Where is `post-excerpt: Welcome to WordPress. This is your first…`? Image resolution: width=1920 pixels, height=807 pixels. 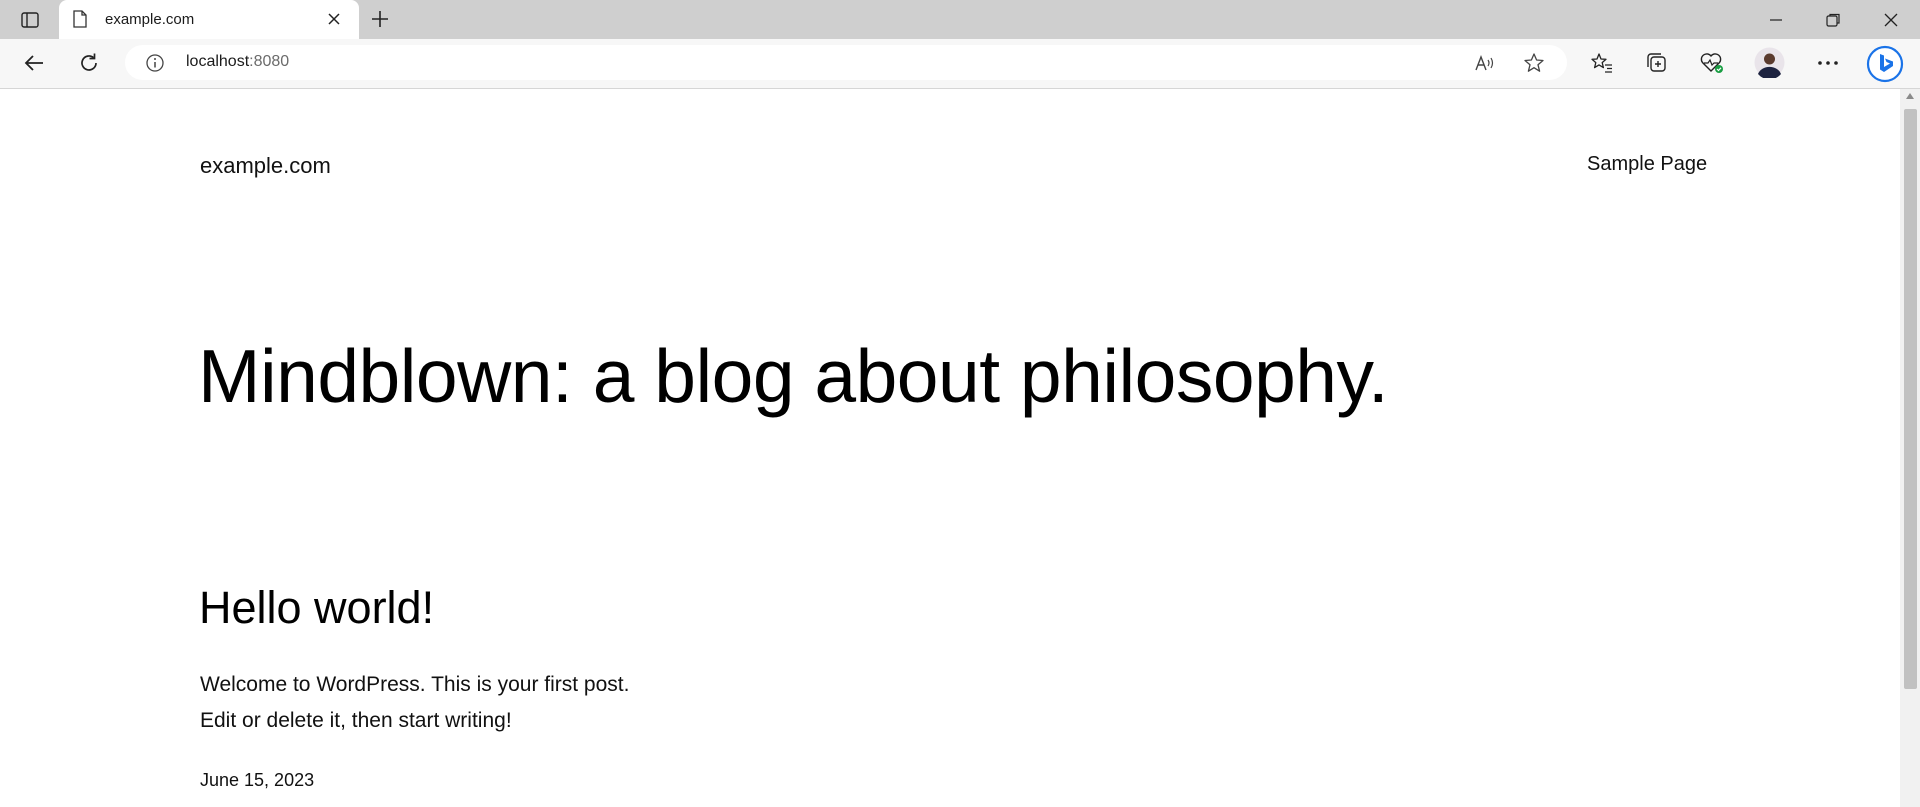
post-excerpt: Welcome to WordPress. This is your first… is located at coordinates (460, 703).